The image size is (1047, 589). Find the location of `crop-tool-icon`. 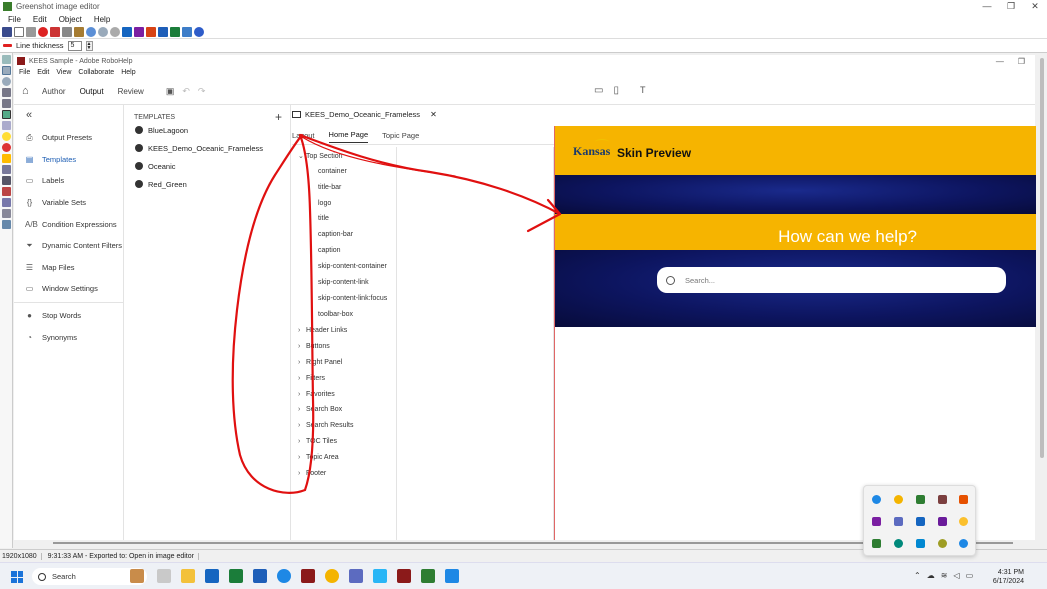

crop-tool-icon is located at coordinates (6, 180).